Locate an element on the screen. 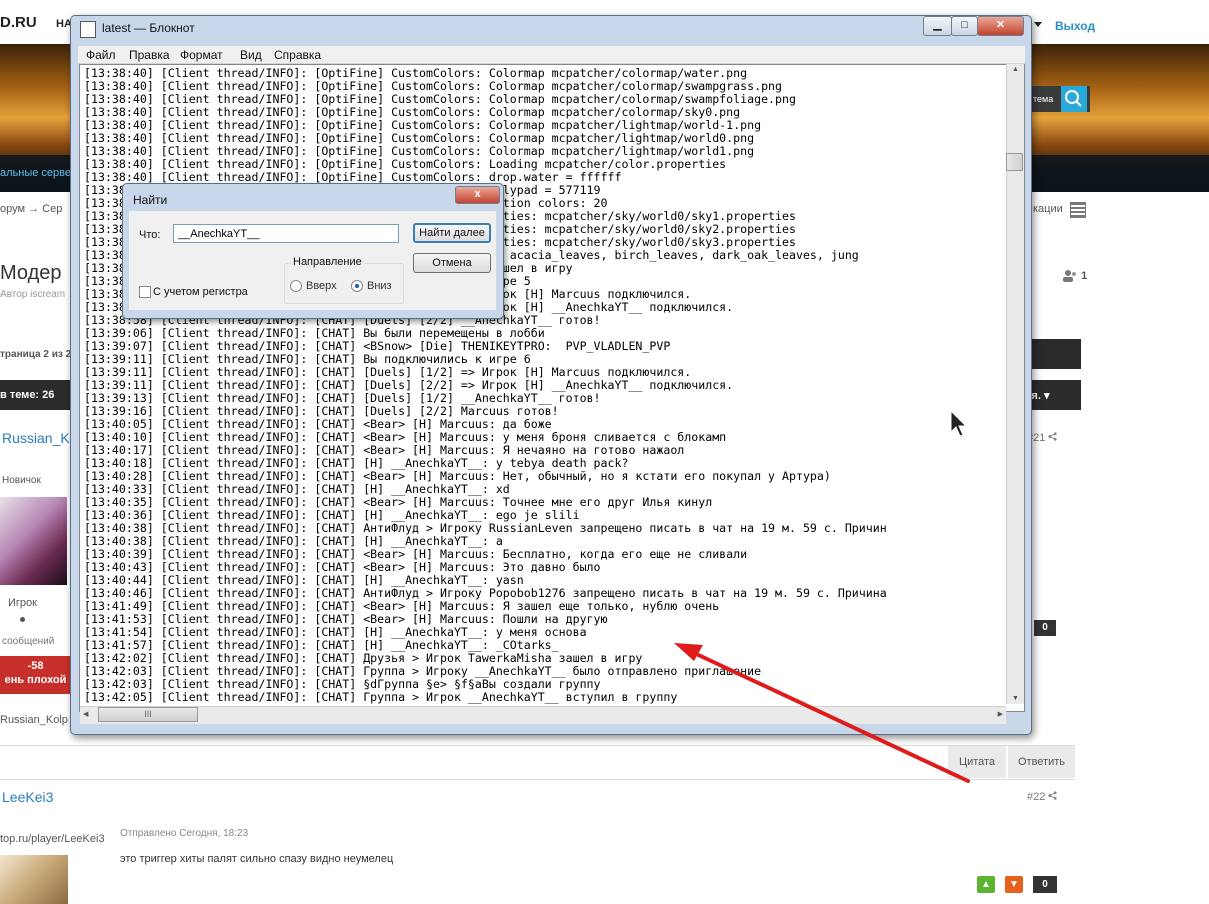 The image size is (1209, 904). menu-file: Файл is located at coordinates (101, 55).